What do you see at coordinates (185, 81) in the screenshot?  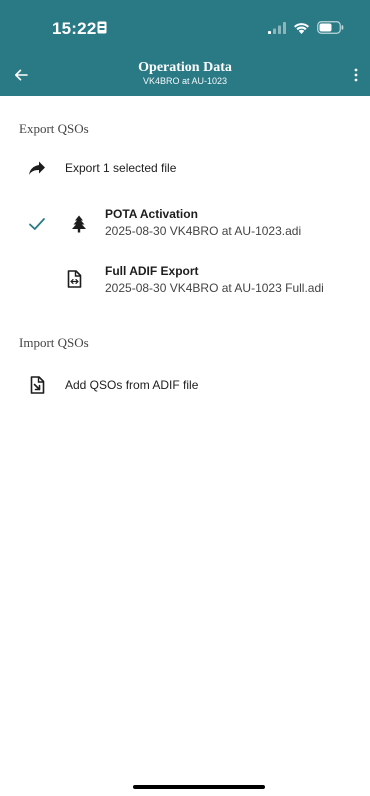 I see `page-subtitle: VK4BRO at AU-1023` at bounding box center [185, 81].